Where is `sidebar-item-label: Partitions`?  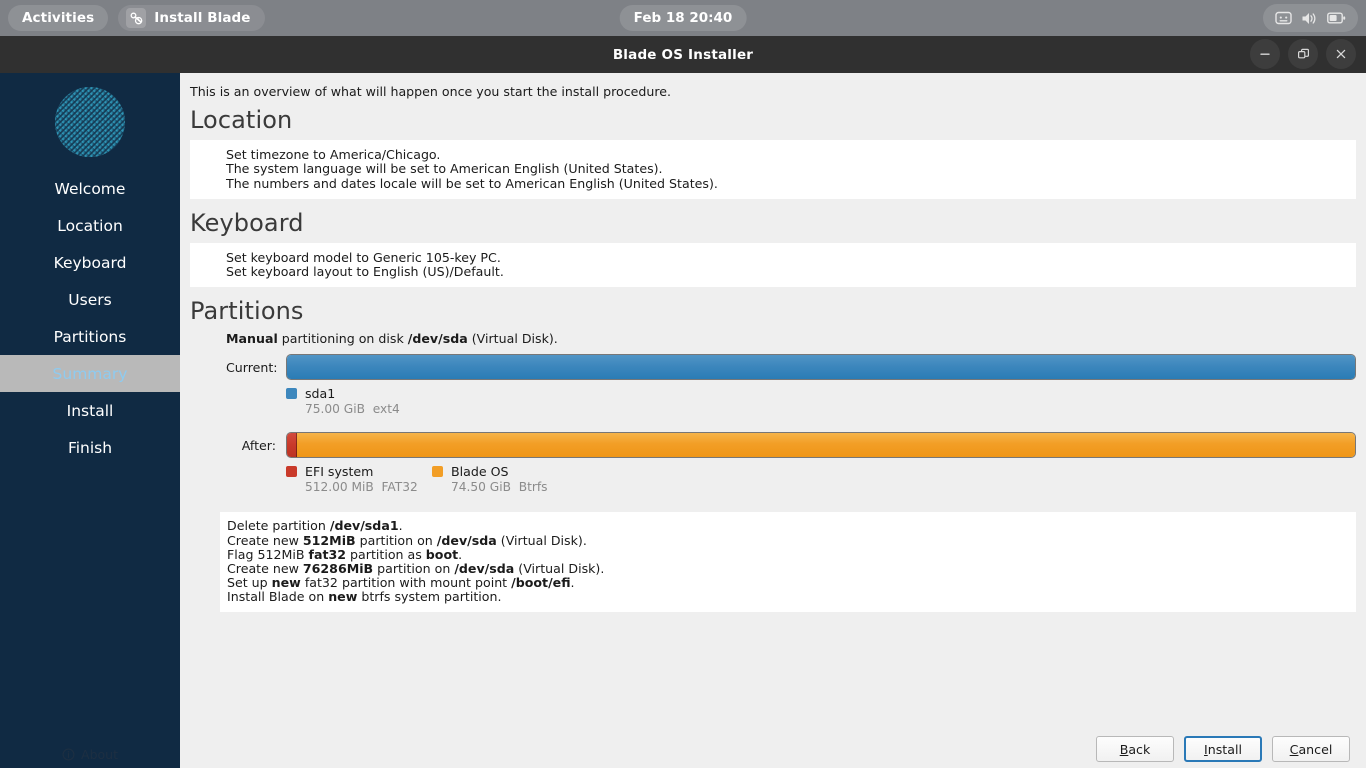
sidebar-item-label: Partitions is located at coordinates (90, 336).